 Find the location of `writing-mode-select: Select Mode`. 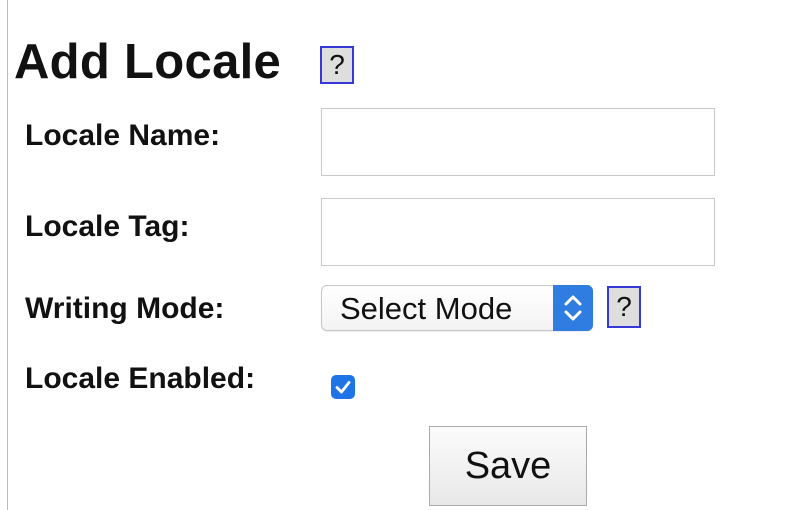

writing-mode-select: Select Mode is located at coordinates (457, 308).